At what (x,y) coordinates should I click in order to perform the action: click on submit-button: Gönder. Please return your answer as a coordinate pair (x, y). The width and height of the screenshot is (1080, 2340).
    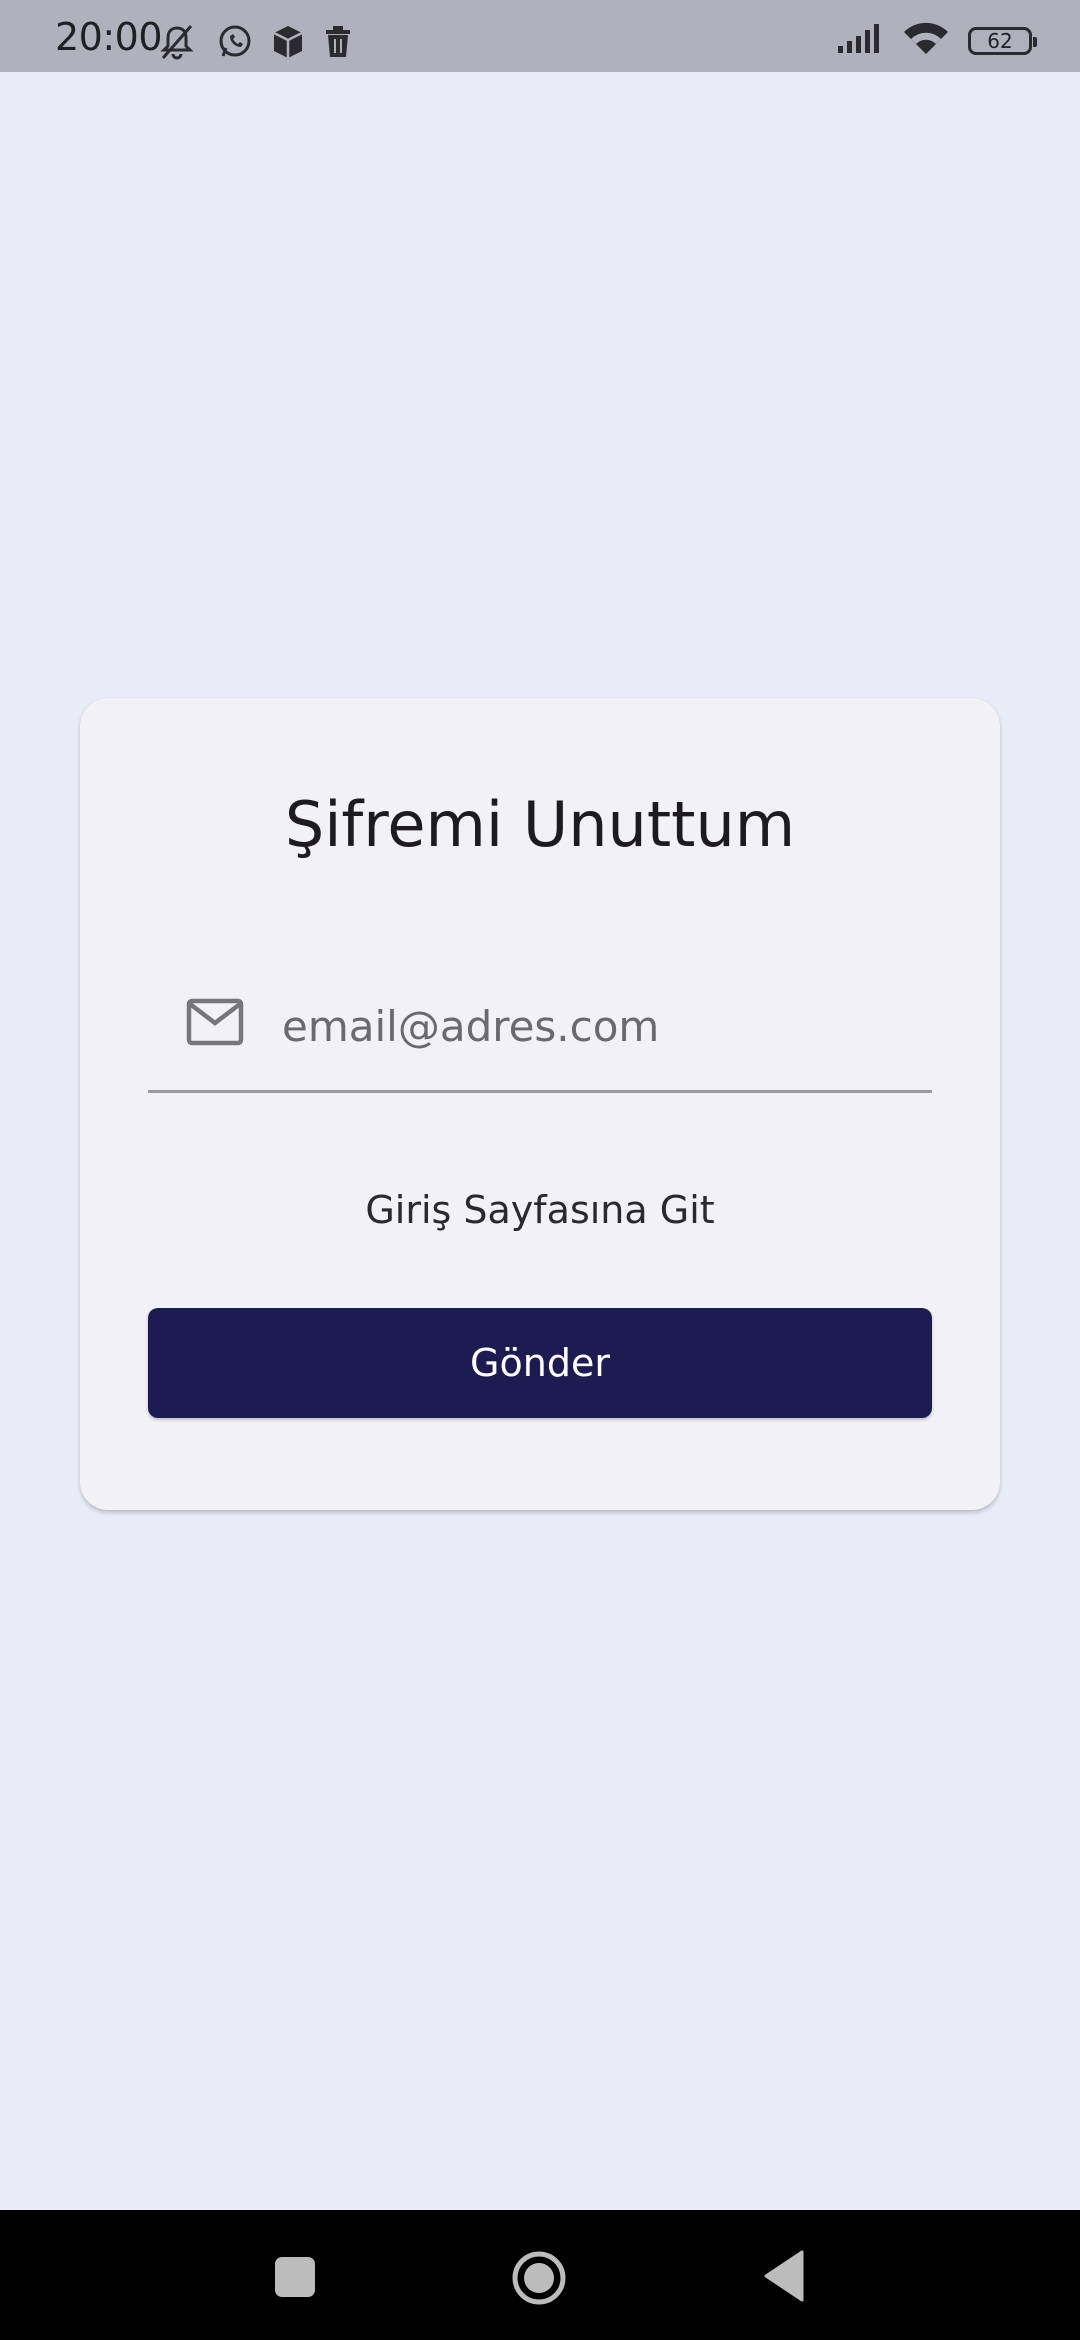
    Looking at the image, I should click on (540, 1363).